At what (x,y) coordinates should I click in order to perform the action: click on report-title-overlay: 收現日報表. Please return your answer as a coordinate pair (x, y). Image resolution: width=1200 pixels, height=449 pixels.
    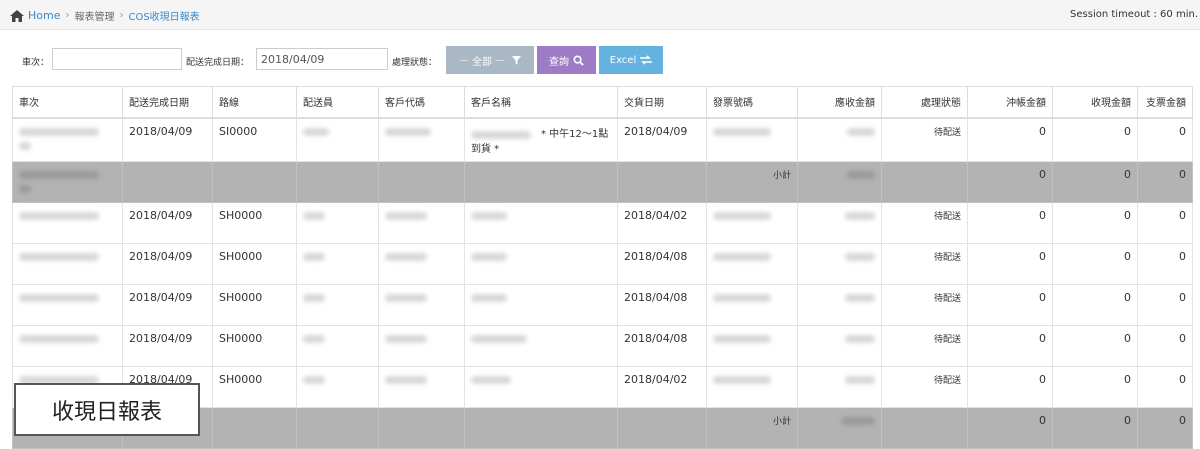
    Looking at the image, I should click on (107, 409).